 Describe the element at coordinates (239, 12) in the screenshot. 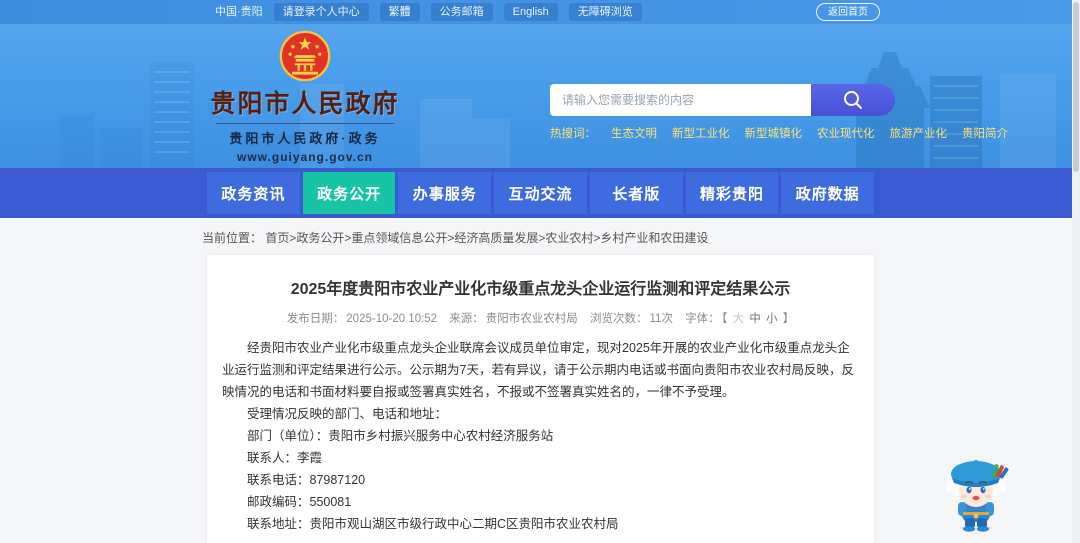

I see `topbar-item-china-guiyang: 中国·贵阳` at that location.